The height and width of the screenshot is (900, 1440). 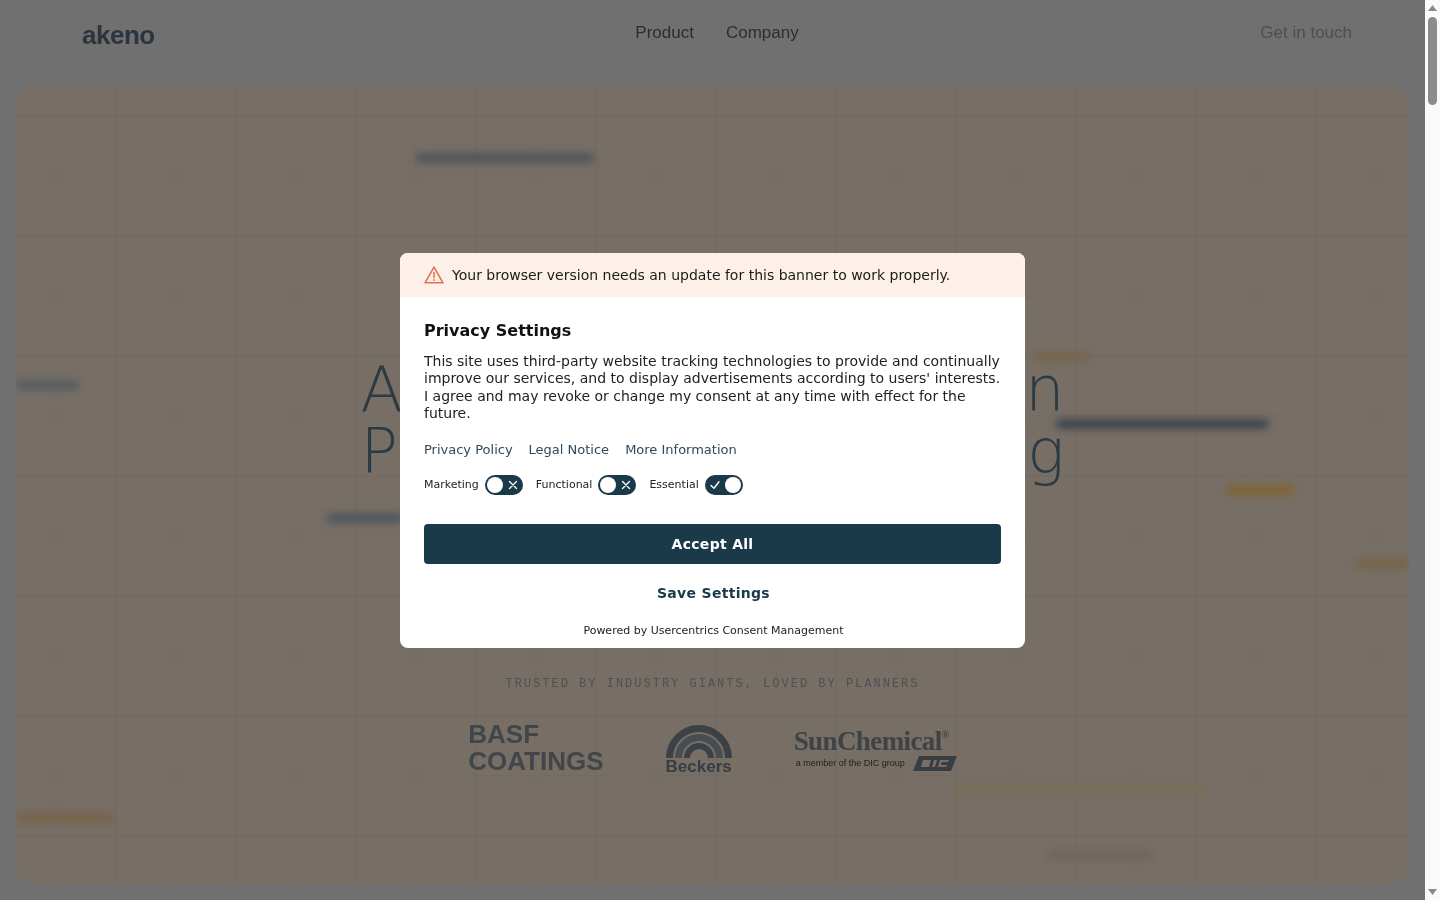 What do you see at coordinates (434, 274) in the screenshot?
I see `warning-icon` at bounding box center [434, 274].